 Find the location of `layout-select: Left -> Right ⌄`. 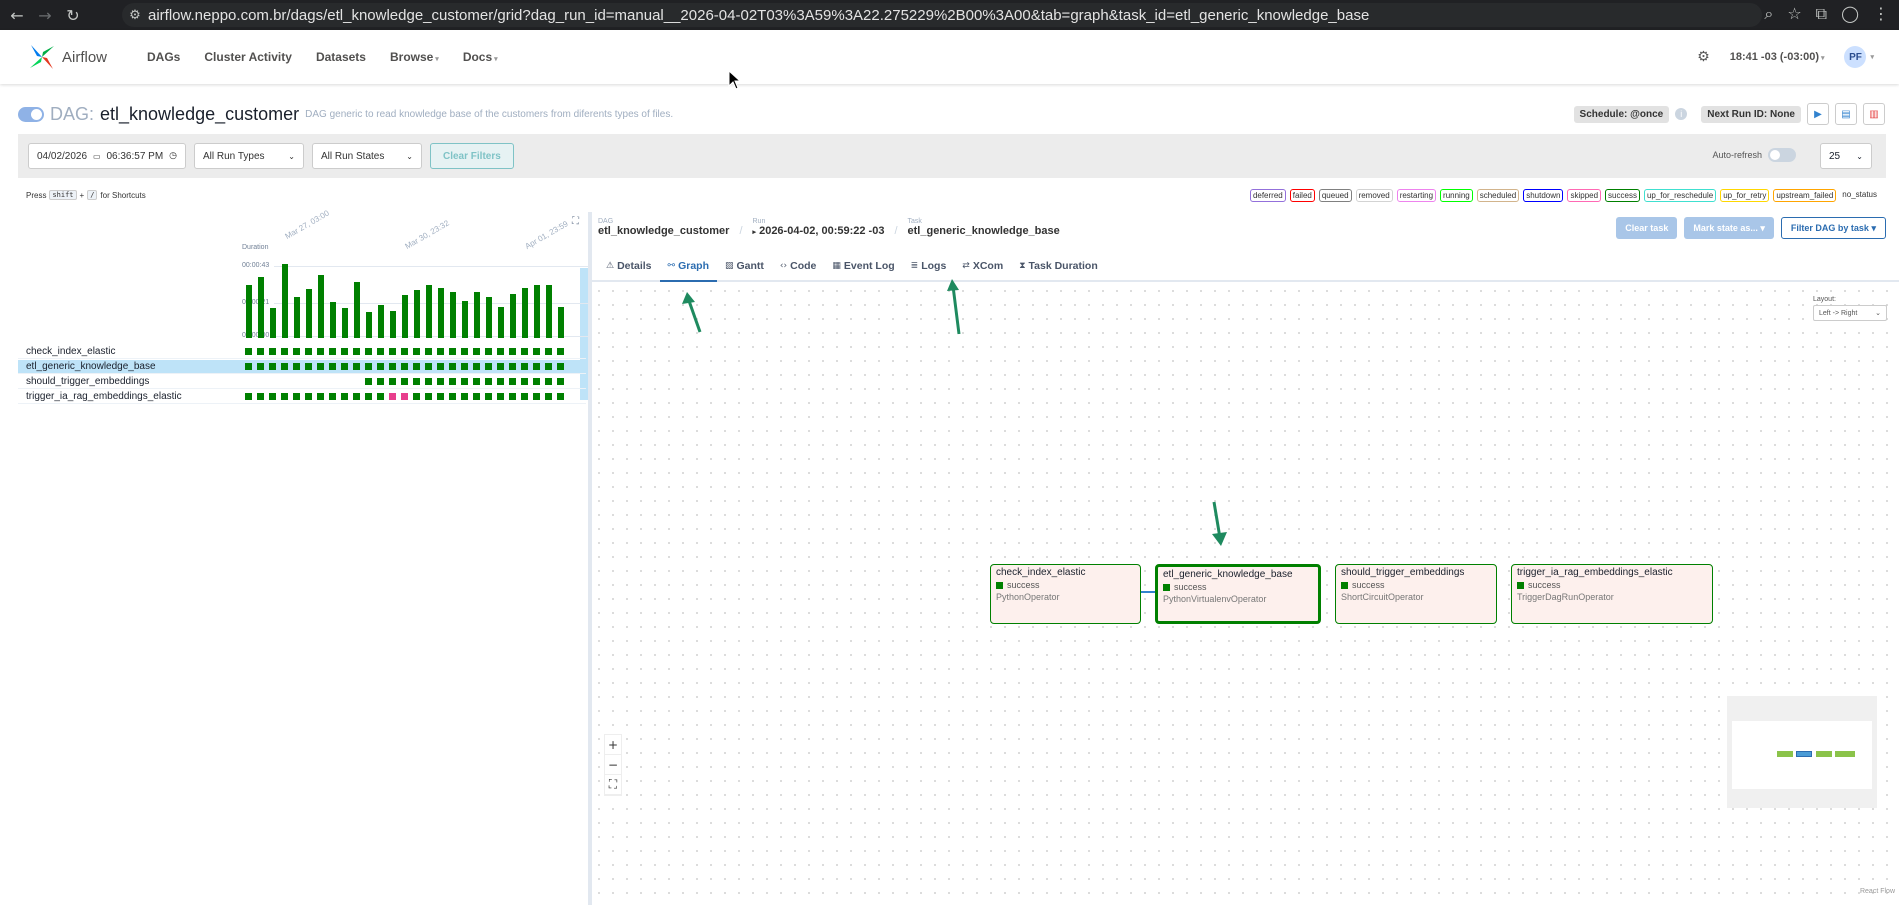

layout-select: Left -> Right ⌄ is located at coordinates (1850, 313).